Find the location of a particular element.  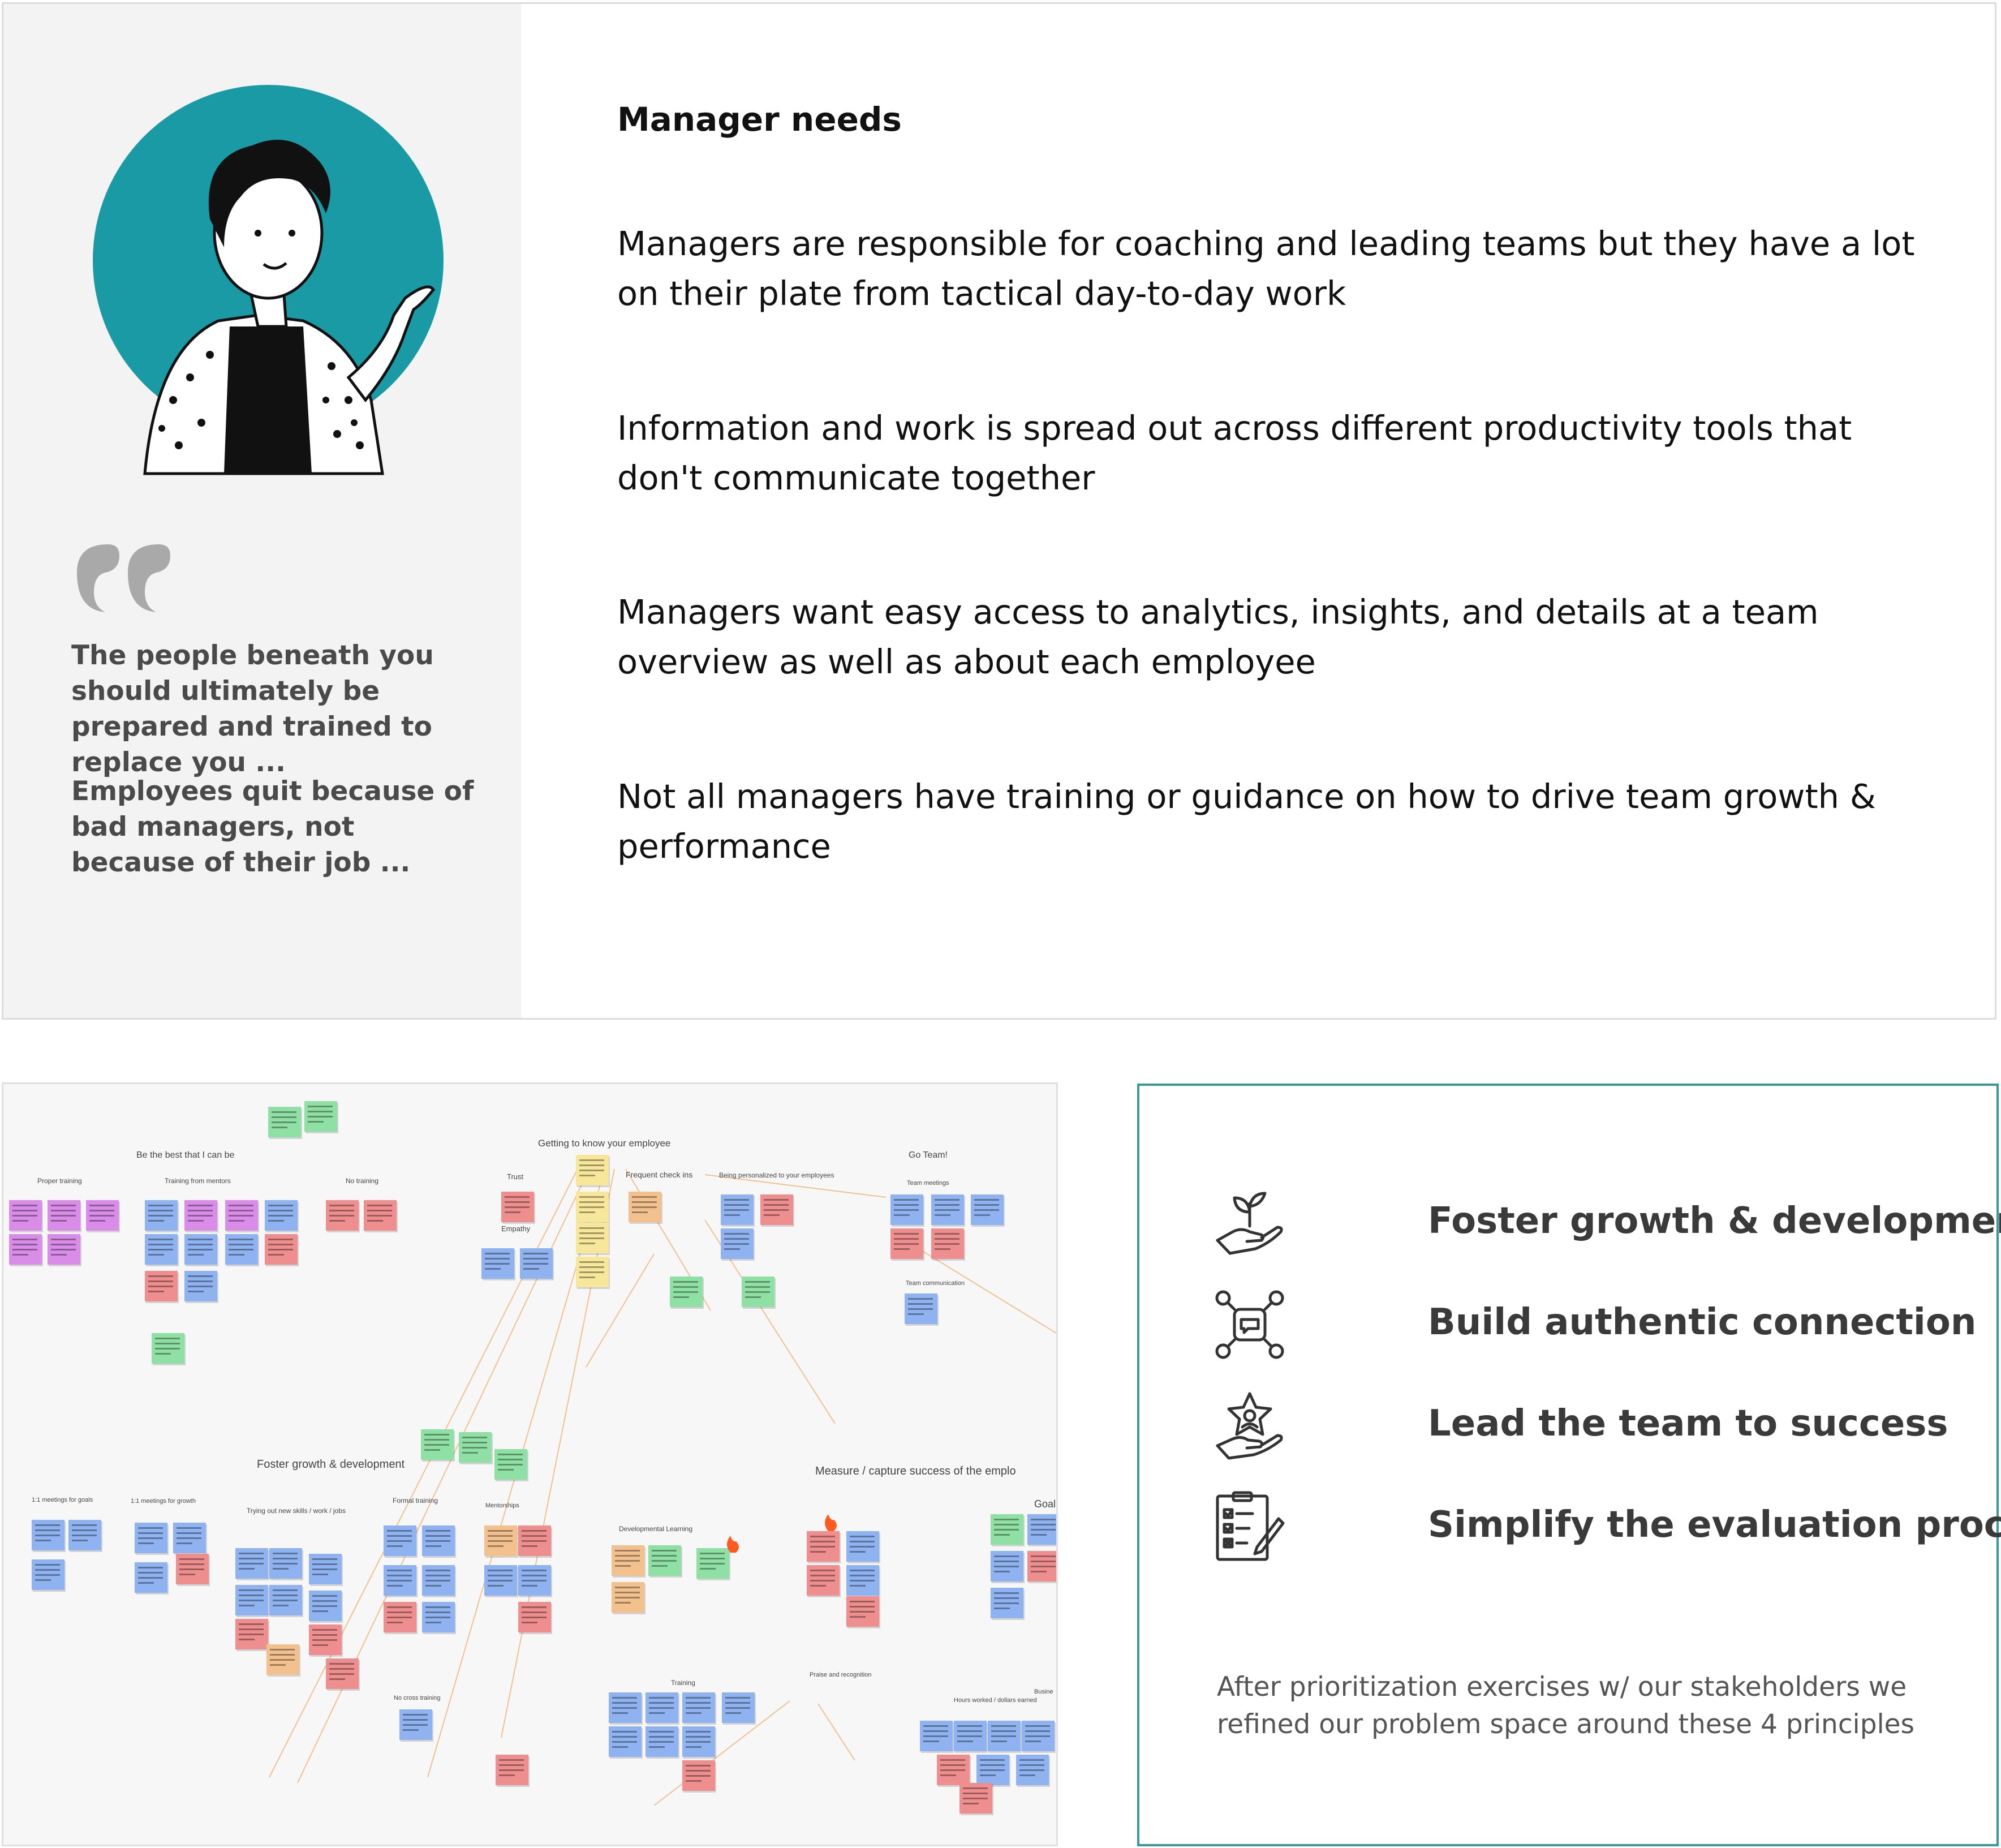

fire-icon is located at coordinates (733, 1544).